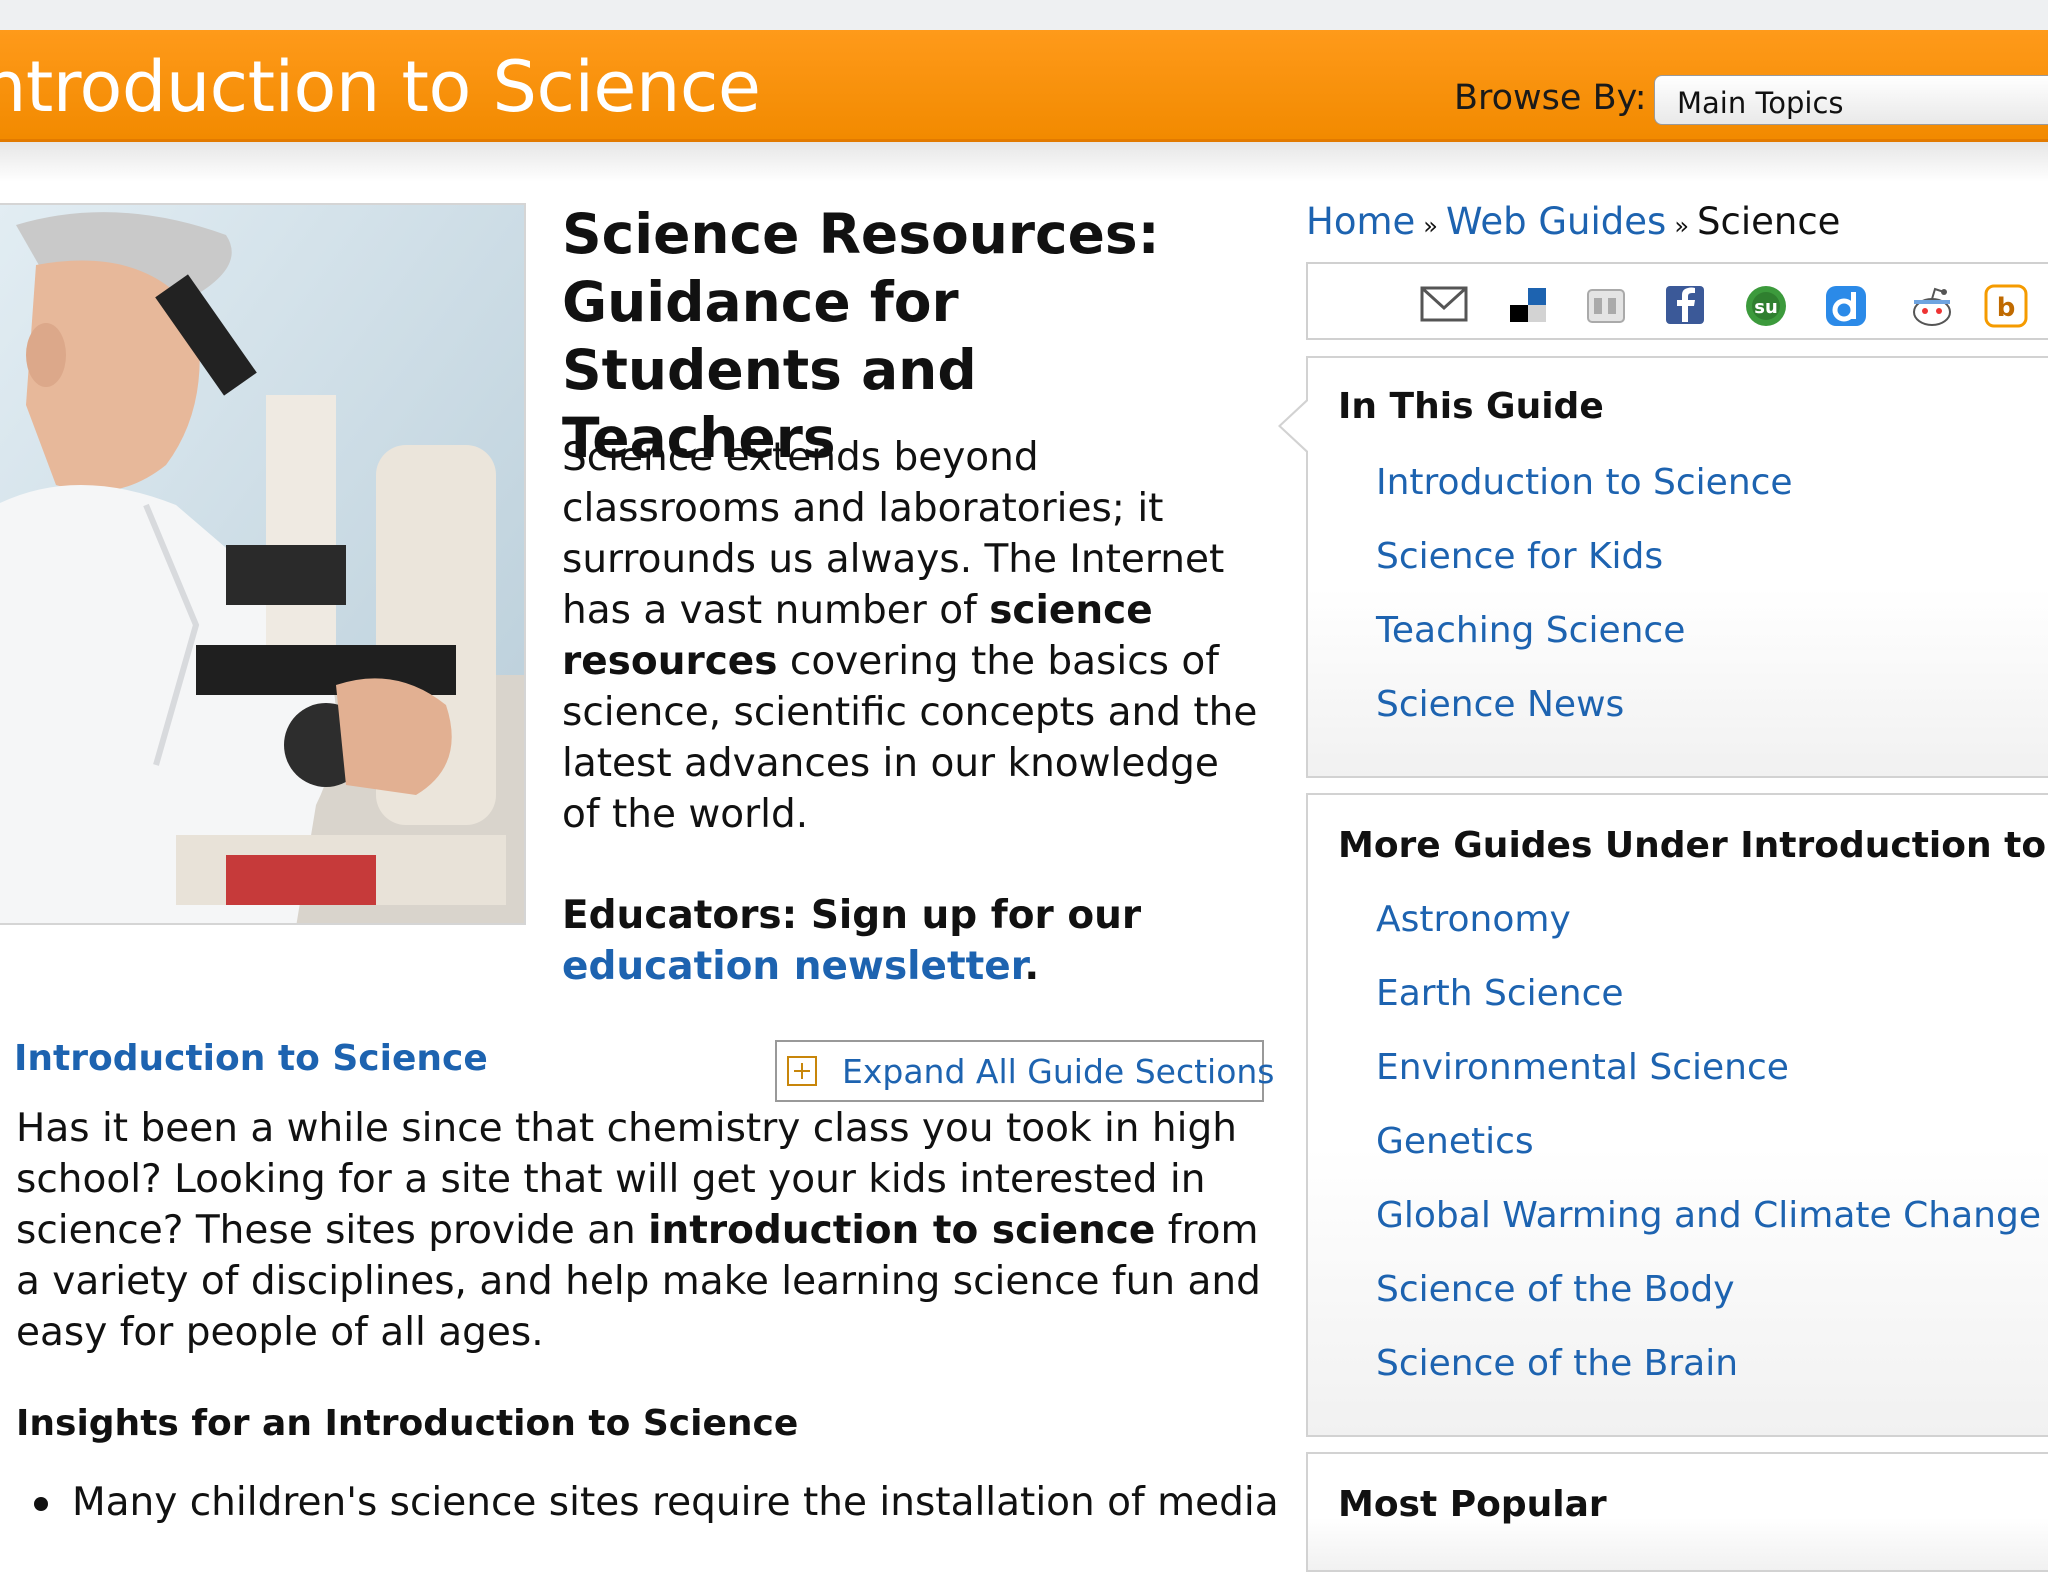  What do you see at coordinates (1473, 919) in the screenshot?
I see `more-guide-astronomy: Astronomy` at bounding box center [1473, 919].